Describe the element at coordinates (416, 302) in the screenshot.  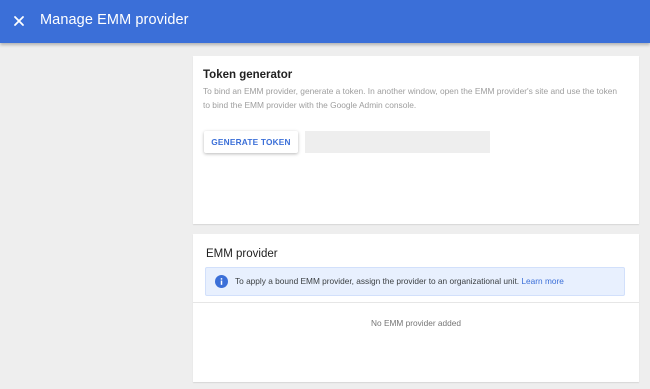
I see `divider` at that location.